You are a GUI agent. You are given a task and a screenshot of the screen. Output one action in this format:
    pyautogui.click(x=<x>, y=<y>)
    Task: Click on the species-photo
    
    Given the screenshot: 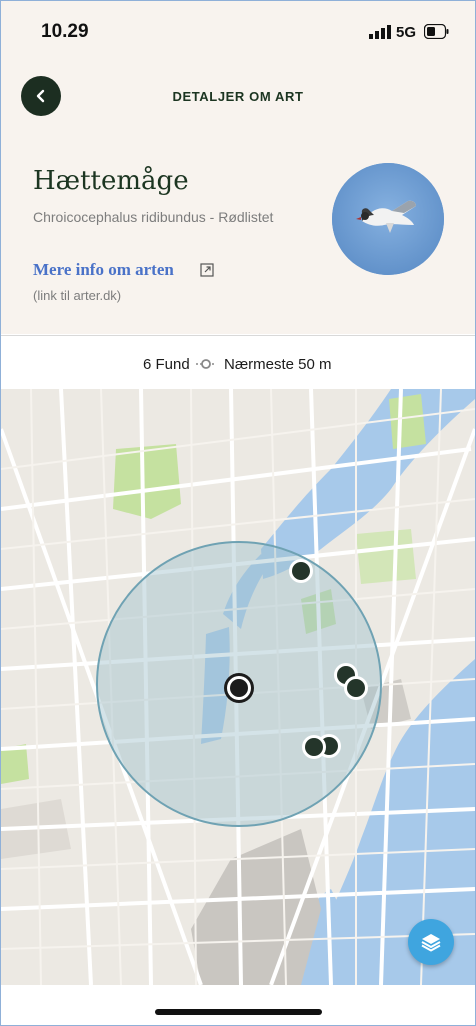 What is the action you would take?
    pyautogui.click(x=388, y=219)
    